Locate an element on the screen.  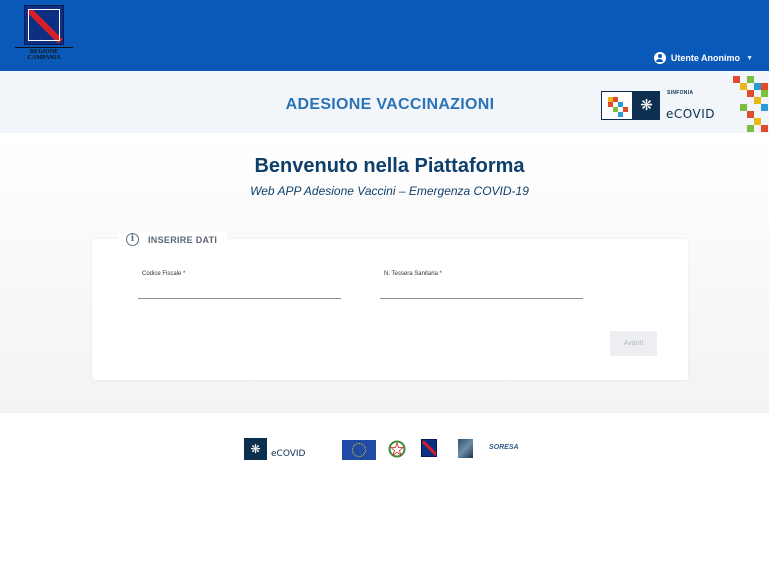
mosaic-decoration is located at coordinates (751, 104).